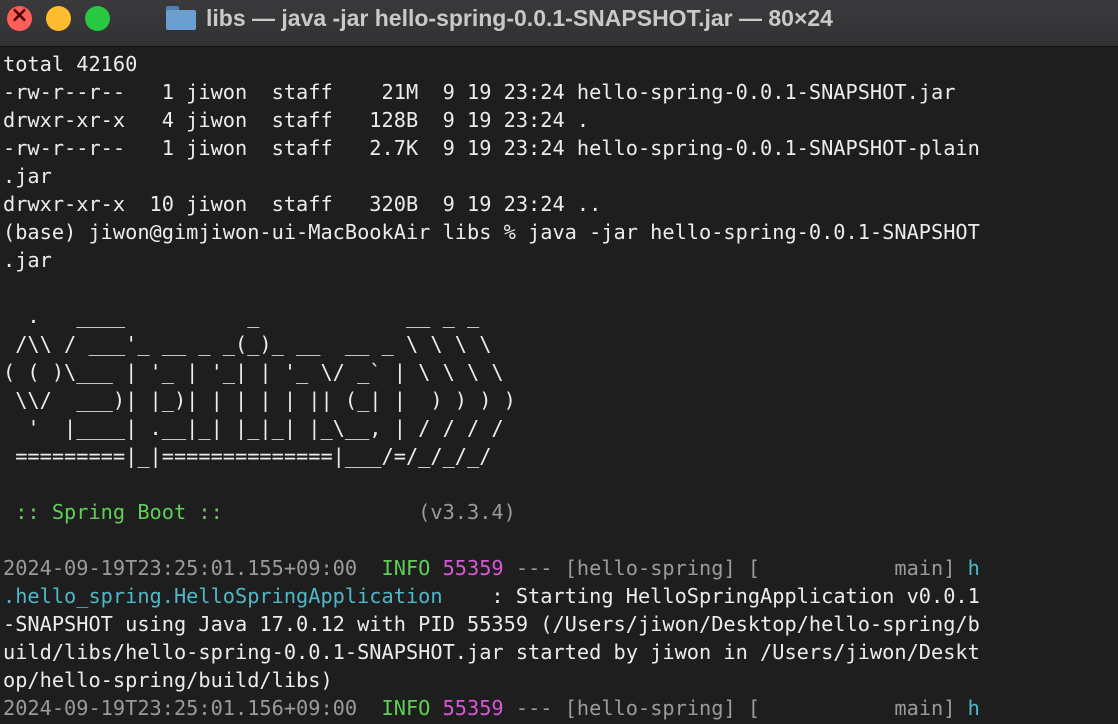 The height and width of the screenshot is (724, 1118). I want to click on folder-icon, so click(181, 18).